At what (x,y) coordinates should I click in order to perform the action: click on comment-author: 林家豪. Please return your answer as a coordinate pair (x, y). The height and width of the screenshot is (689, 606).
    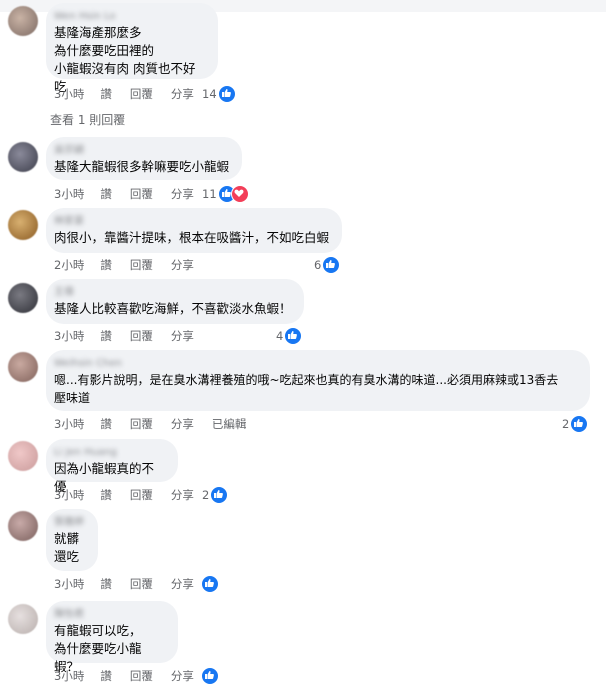
    Looking at the image, I should click on (192, 222).